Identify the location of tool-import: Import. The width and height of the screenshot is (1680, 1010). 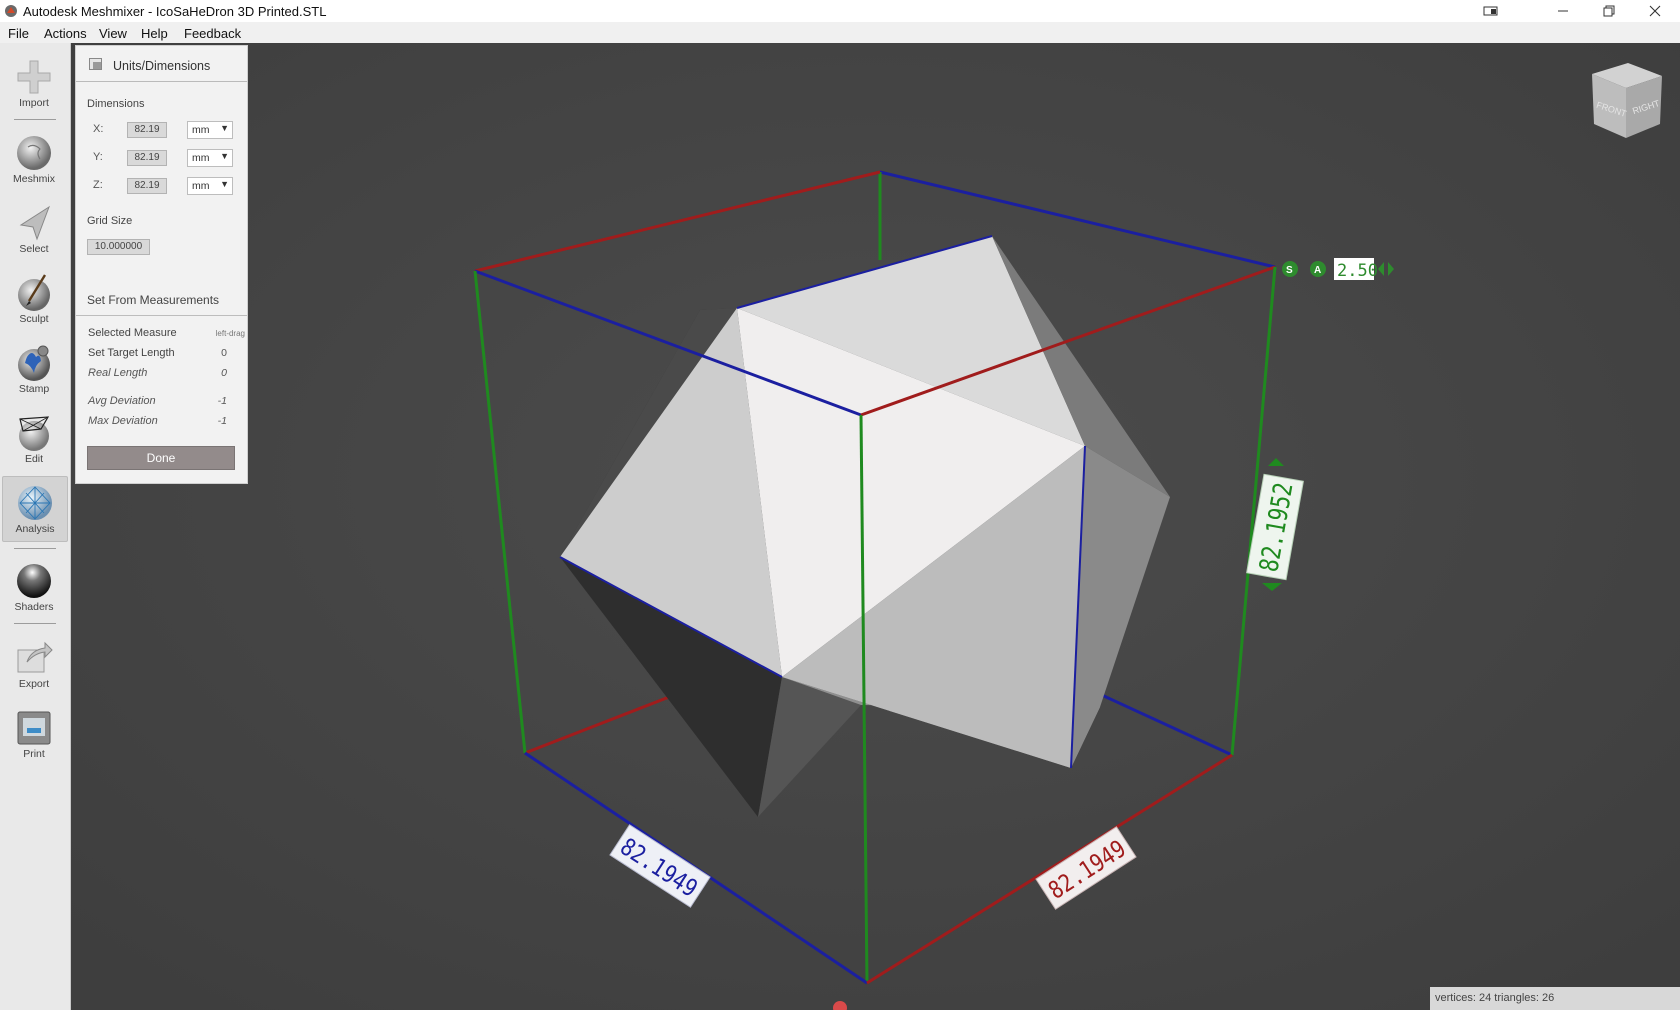
(34, 83).